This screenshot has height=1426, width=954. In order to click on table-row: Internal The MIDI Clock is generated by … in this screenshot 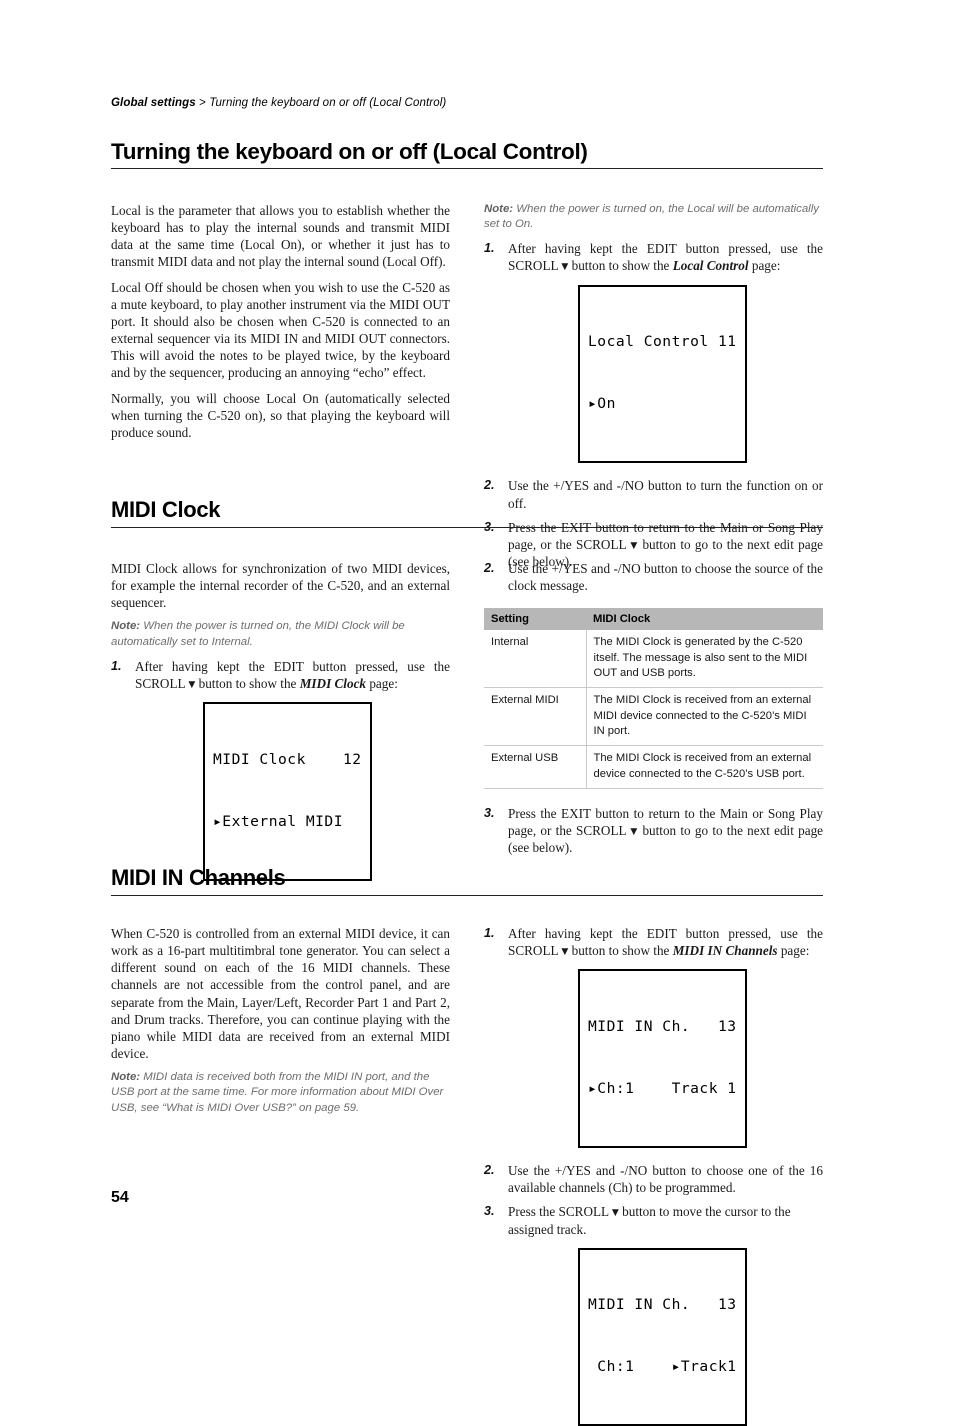, I will do `click(653, 659)`.